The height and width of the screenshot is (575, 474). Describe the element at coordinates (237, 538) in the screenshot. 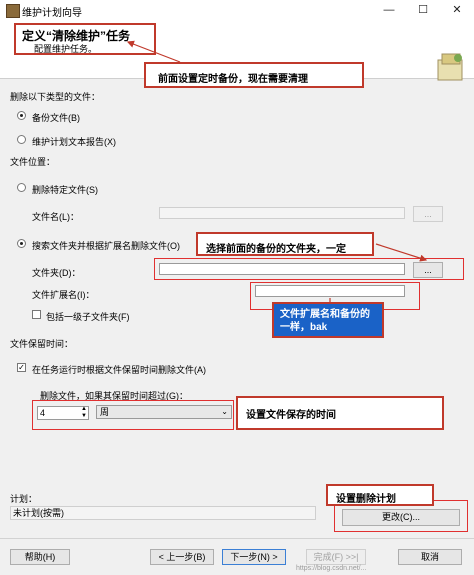

I see `footer-separator` at that location.